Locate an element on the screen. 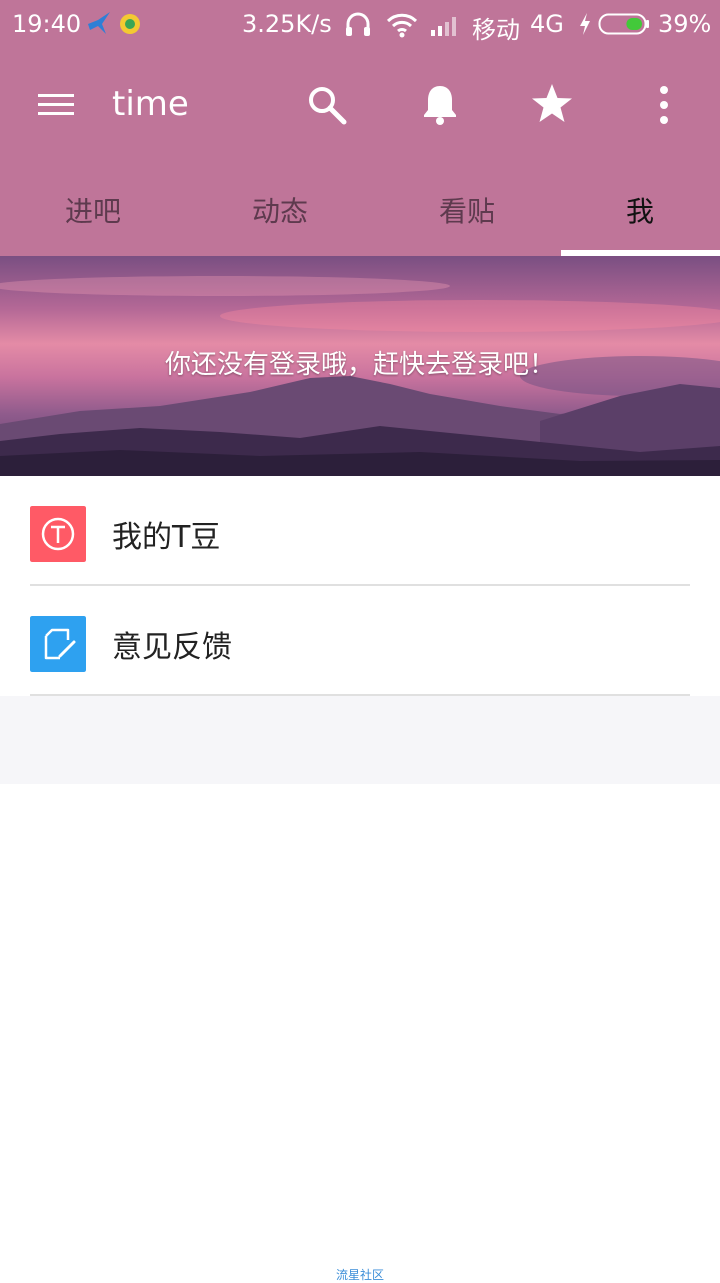 This screenshot has width=720, height=1283. tab-jinba: 进吧 is located at coordinates (93, 210).